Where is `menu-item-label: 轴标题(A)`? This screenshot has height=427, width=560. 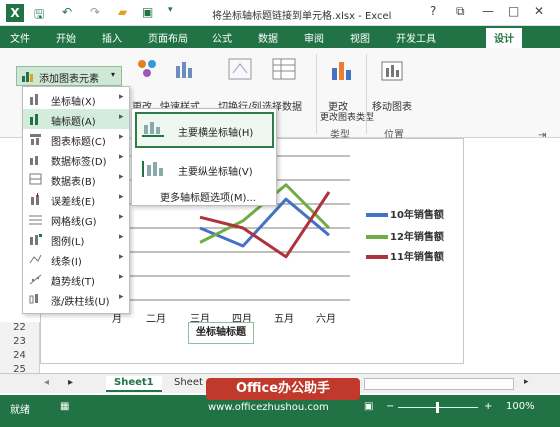 menu-item-label: 轴标题(A) is located at coordinates (73, 122).